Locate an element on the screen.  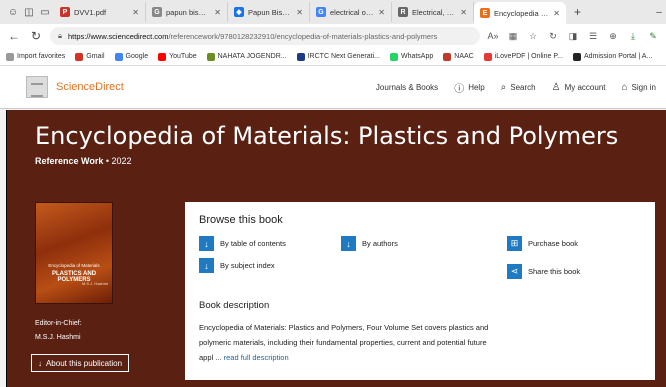
share-book-link: ⋖ Share this book is located at coordinates (543, 271).